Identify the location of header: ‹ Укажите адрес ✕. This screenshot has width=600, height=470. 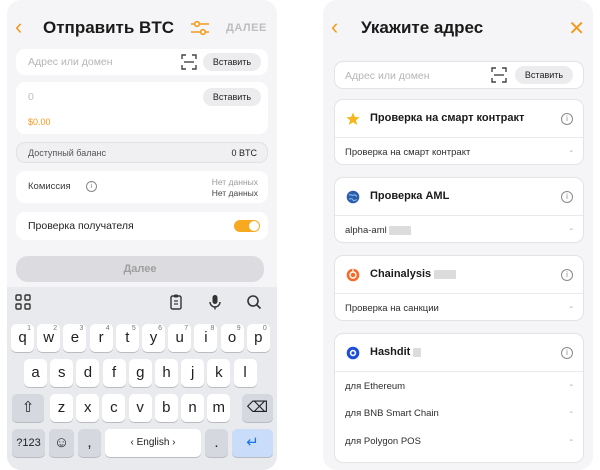
(458, 28).